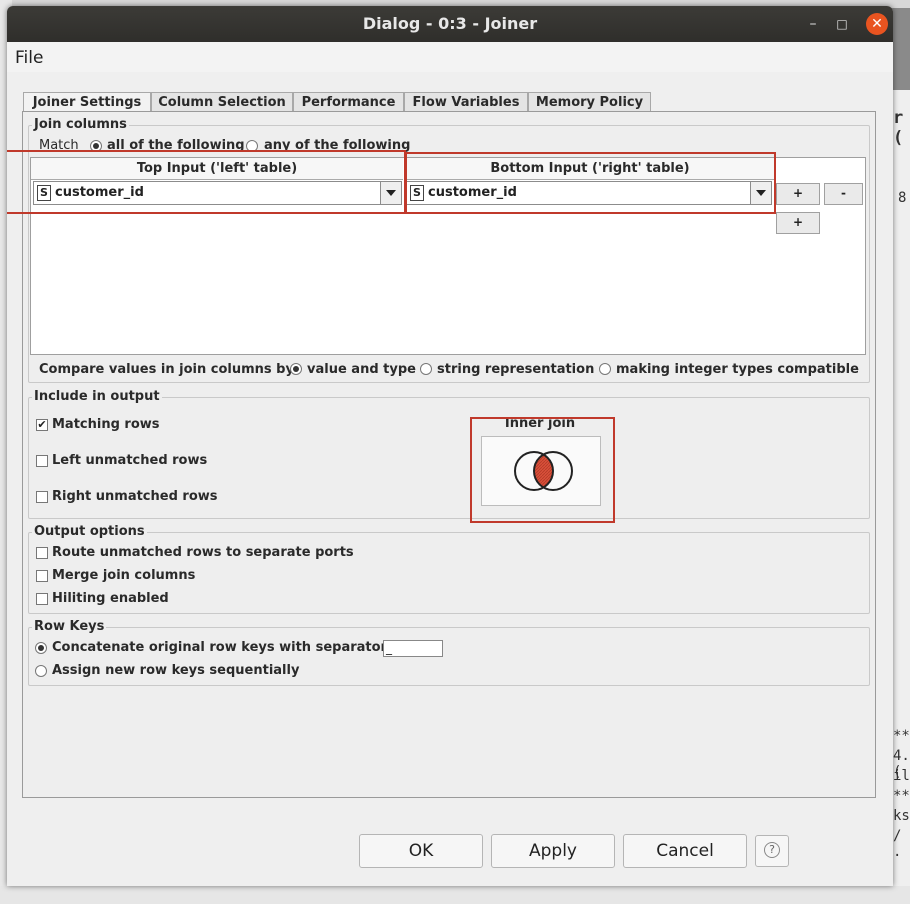 The image size is (910, 904). What do you see at coordinates (737, 369) in the screenshot?
I see `compare-integer-label: making integer types compatible` at bounding box center [737, 369].